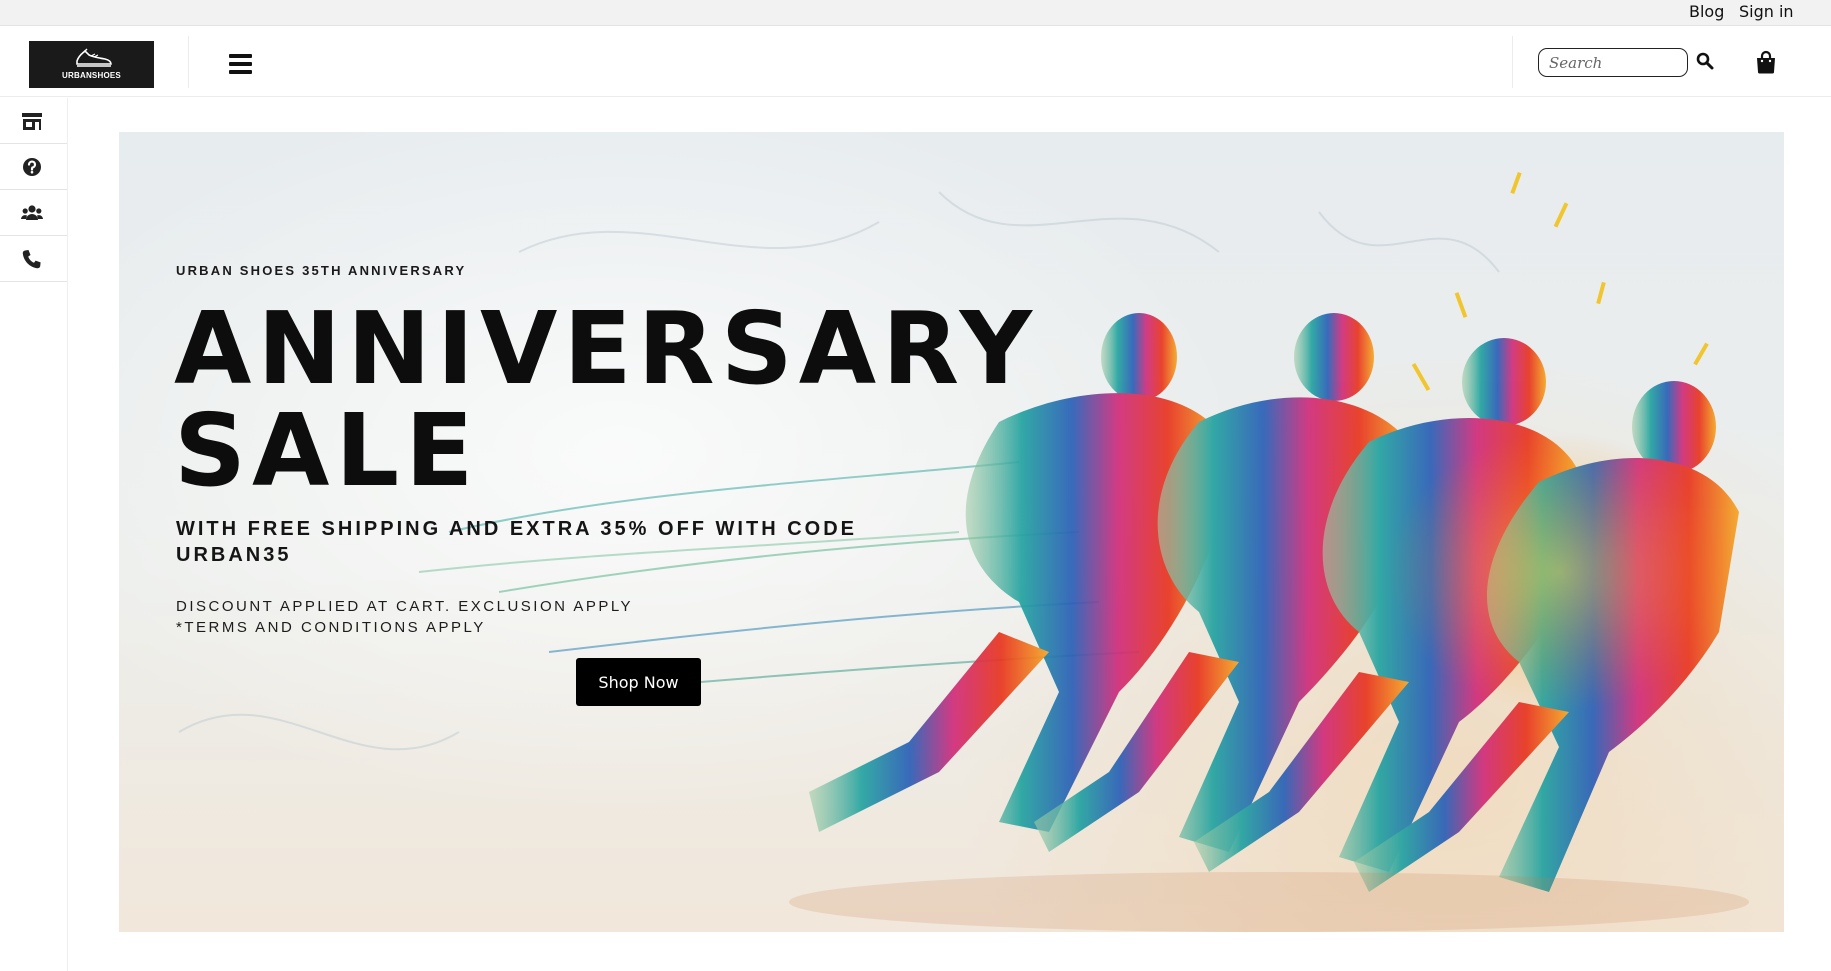 The image size is (1831, 971). Describe the element at coordinates (321, 270) in the screenshot. I see `hero-kicker: URBAN SHOES 35TH ANNIVERSARY` at that location.